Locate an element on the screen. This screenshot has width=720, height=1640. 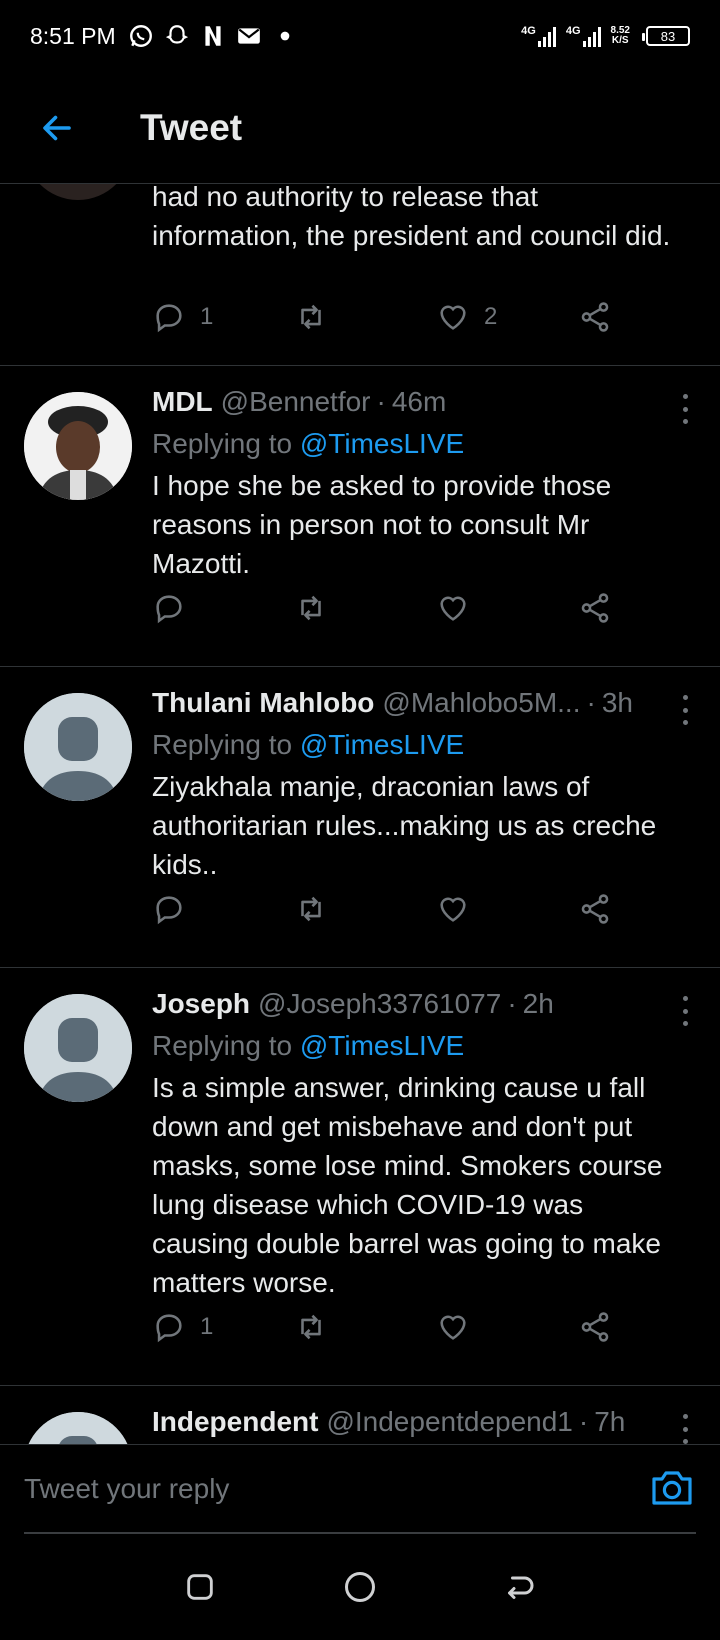
tweet-actions: 1 is located at coordinates (382, 1327).